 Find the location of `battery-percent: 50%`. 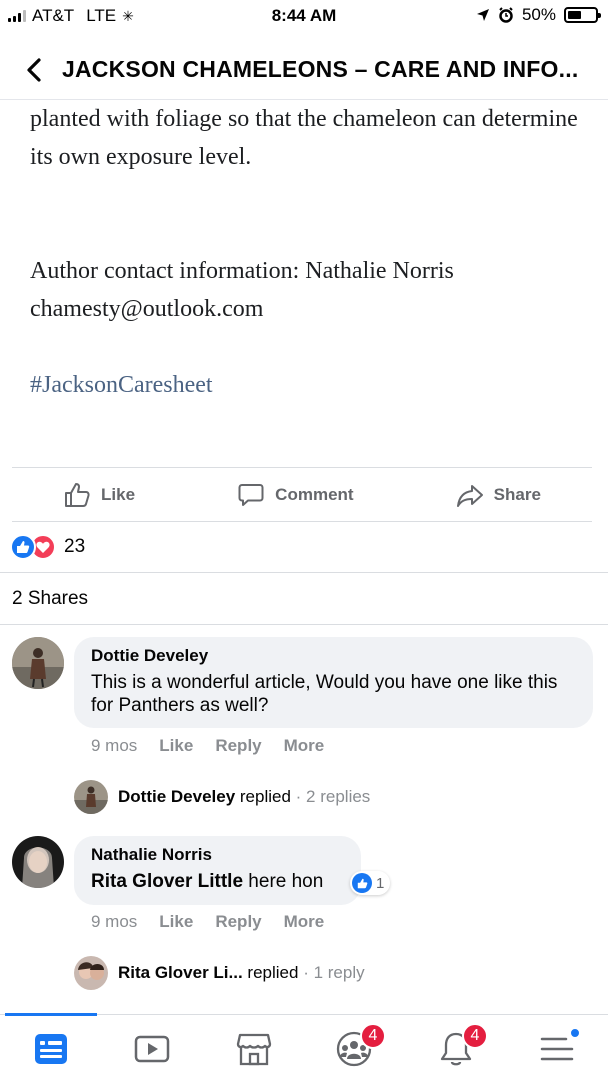

battery-percent: 50% is located at coordinates (538, 14).